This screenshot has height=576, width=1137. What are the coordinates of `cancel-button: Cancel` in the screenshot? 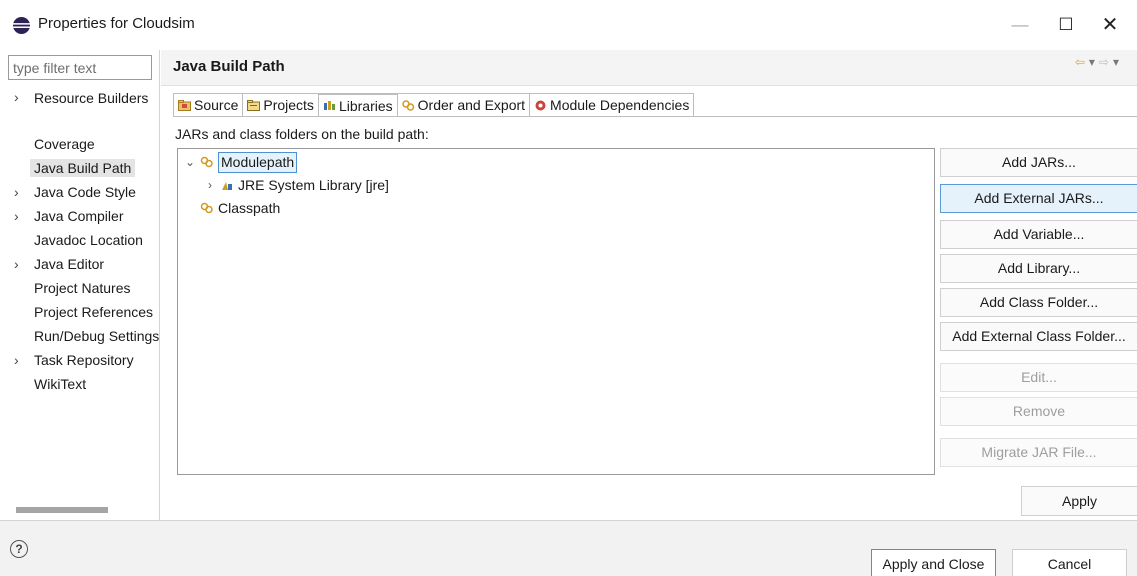 It's located at (1069, 562).